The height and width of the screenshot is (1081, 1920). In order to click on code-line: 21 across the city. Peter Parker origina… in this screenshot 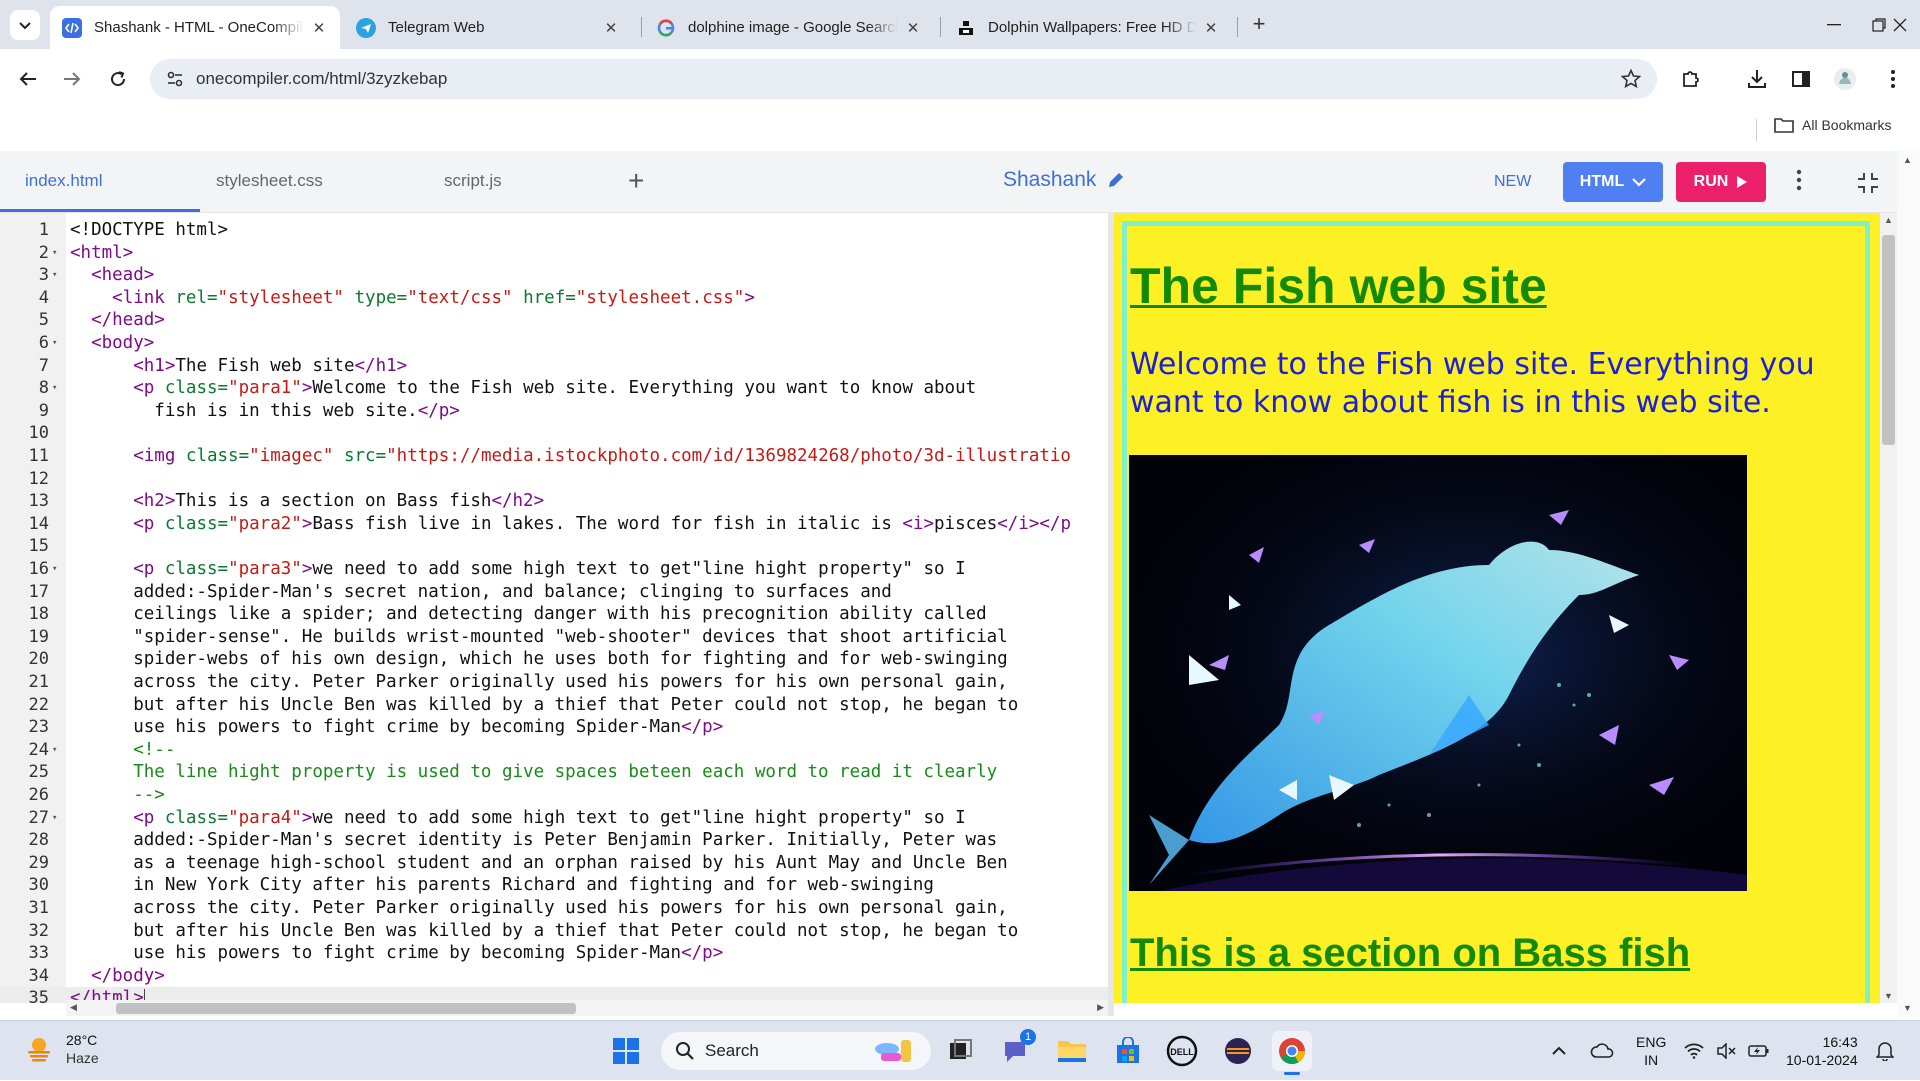, I will do `click(554, 682)`.